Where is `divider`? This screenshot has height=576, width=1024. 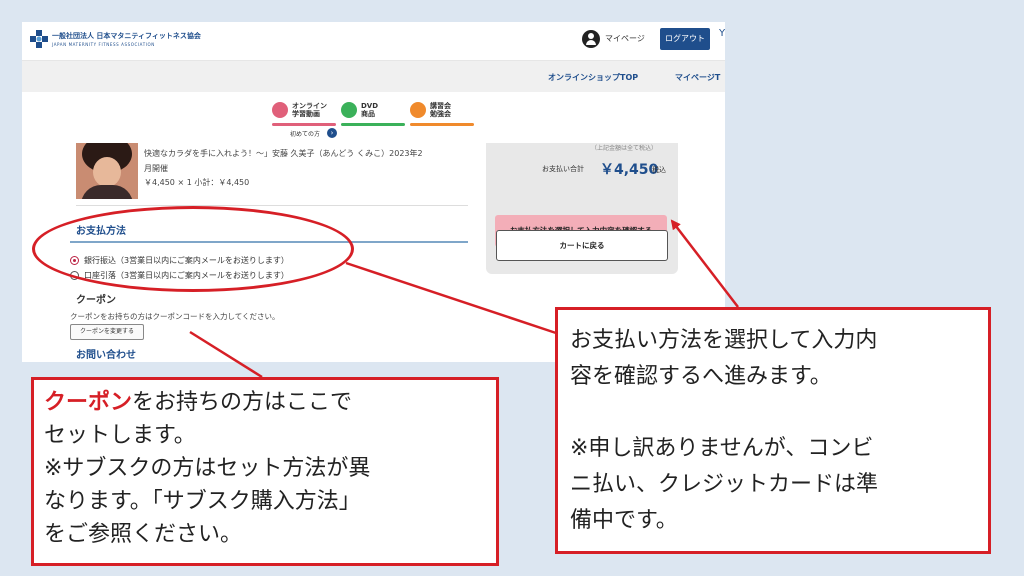 divider is located at coordinates (272, 205).